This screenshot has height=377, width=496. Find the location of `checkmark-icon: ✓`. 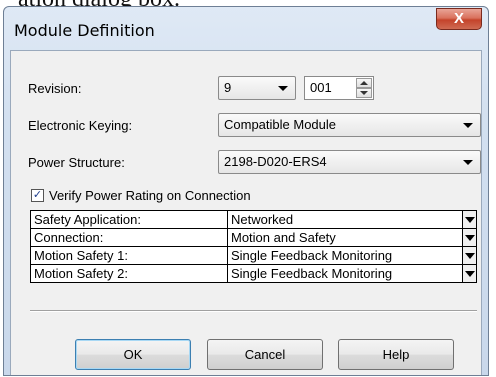

checkmark-icon: ✓ is located at coordinates (37, 195).